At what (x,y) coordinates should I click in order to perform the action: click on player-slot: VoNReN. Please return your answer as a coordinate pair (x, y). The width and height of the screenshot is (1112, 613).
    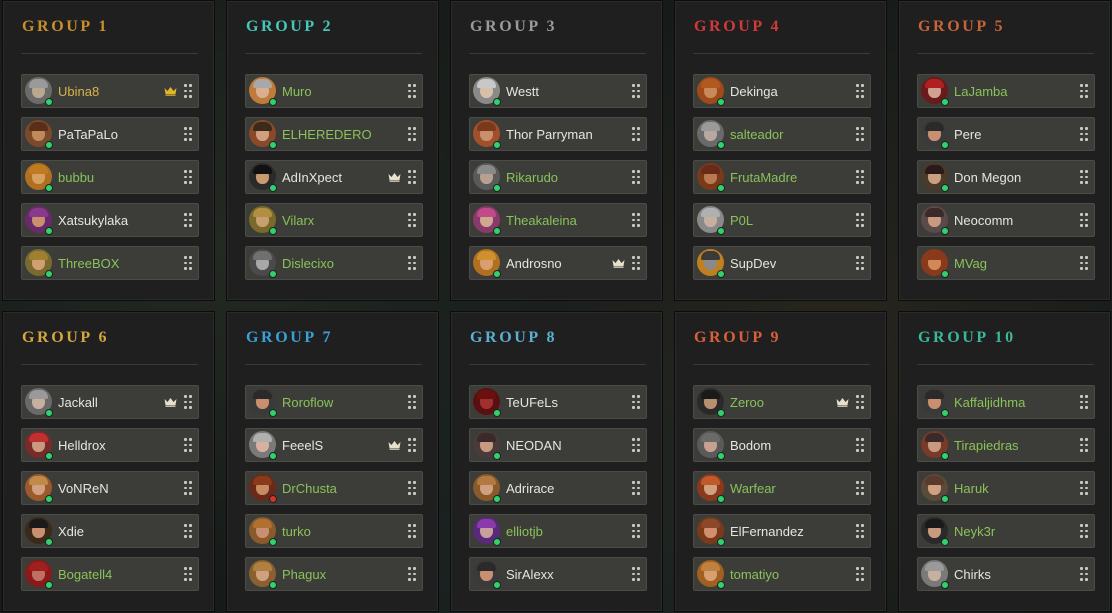
    Looking at the image, I should click on (110, 488).